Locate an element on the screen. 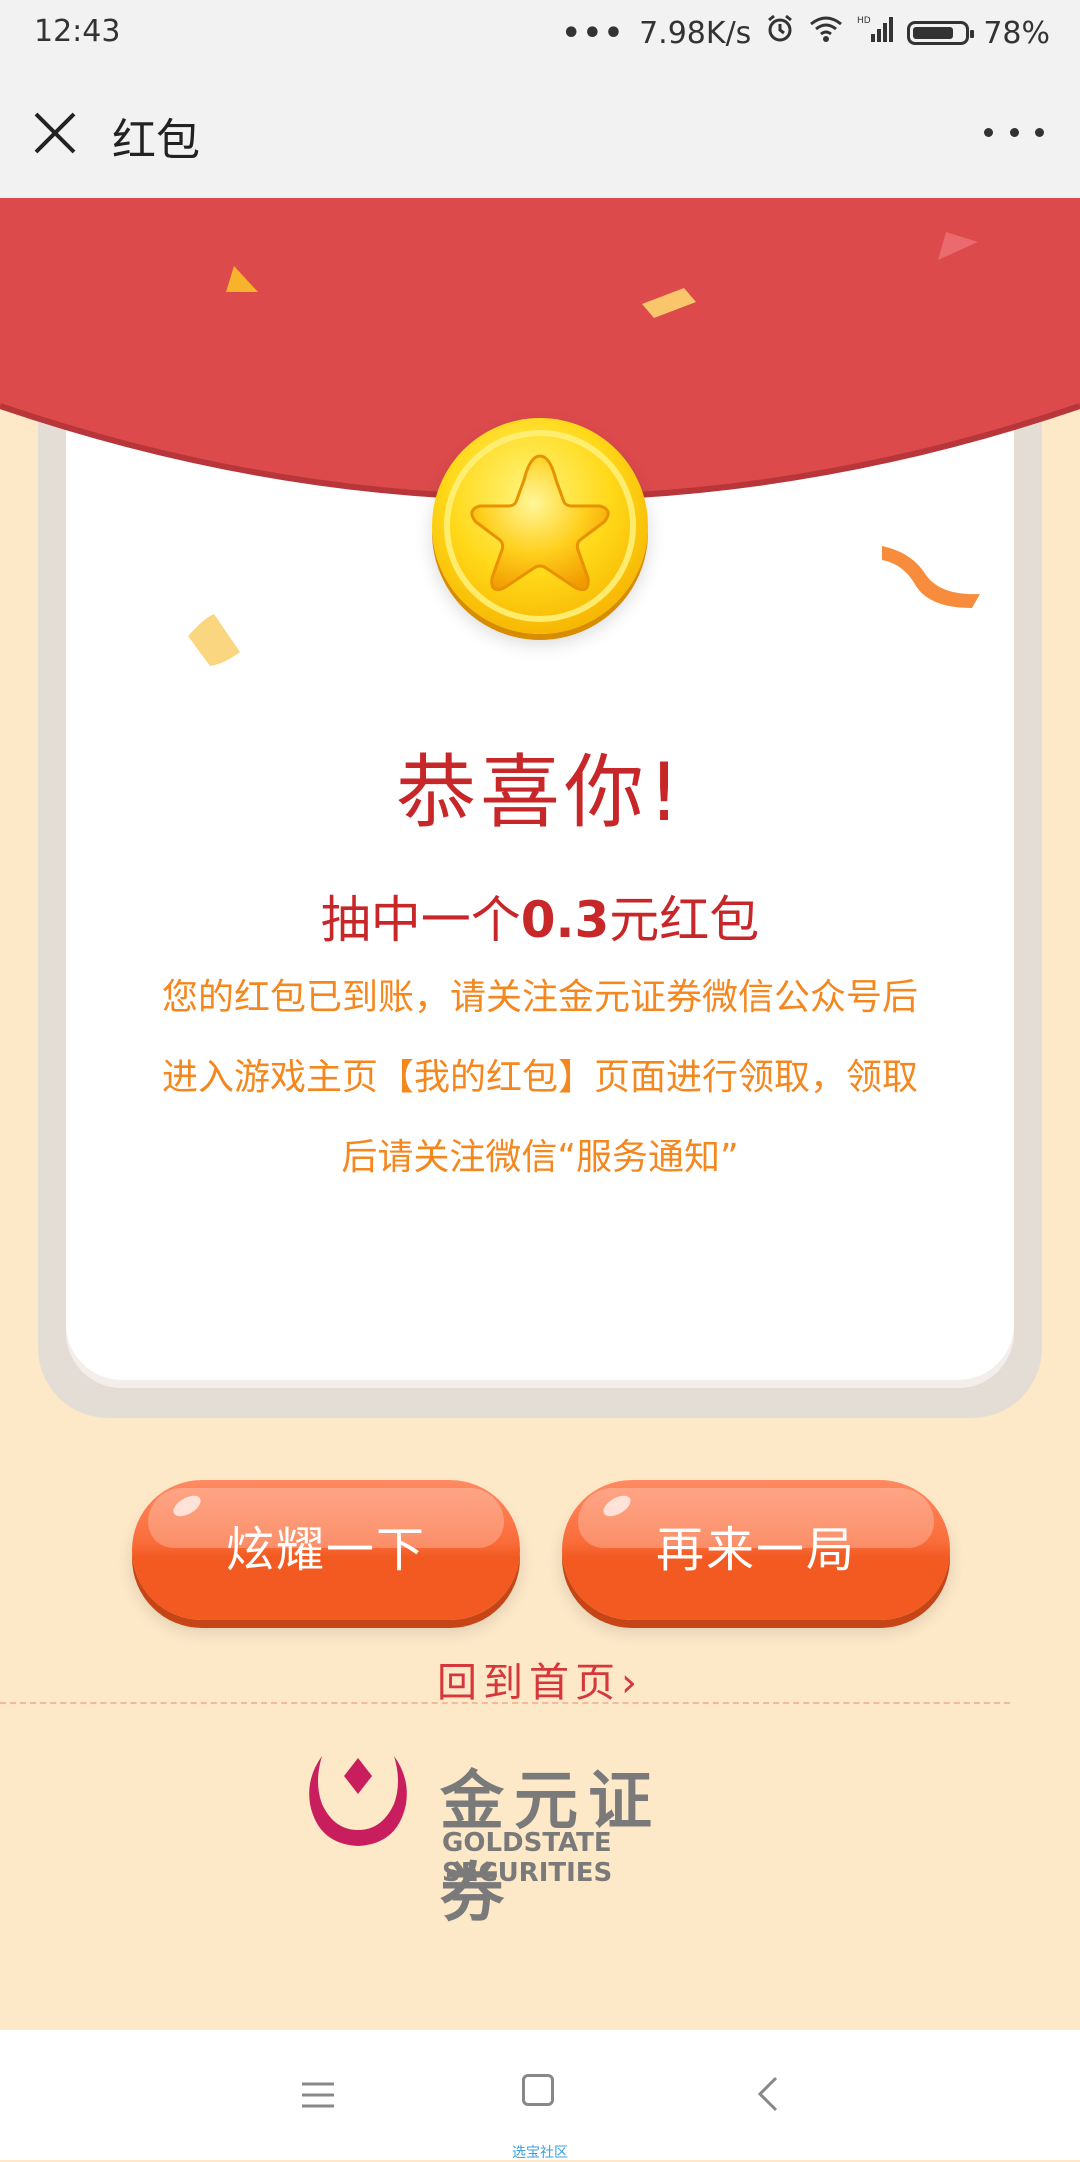 The height and width of the screenshot is (2162, 1080). svg-text: HD is located at coordinates (864, 21).